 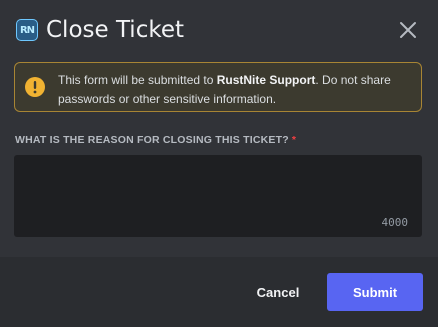 What do you see at coordinates (137, 80) in the screenshot?
I see `warning-text-before: This form will be submitted to` at bounding box center [137, 80].